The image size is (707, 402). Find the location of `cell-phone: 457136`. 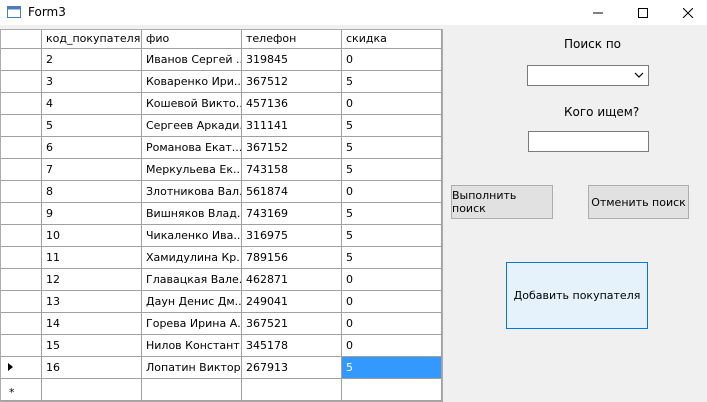

cell-phone: 457136 is located at coordinates (292, 104).